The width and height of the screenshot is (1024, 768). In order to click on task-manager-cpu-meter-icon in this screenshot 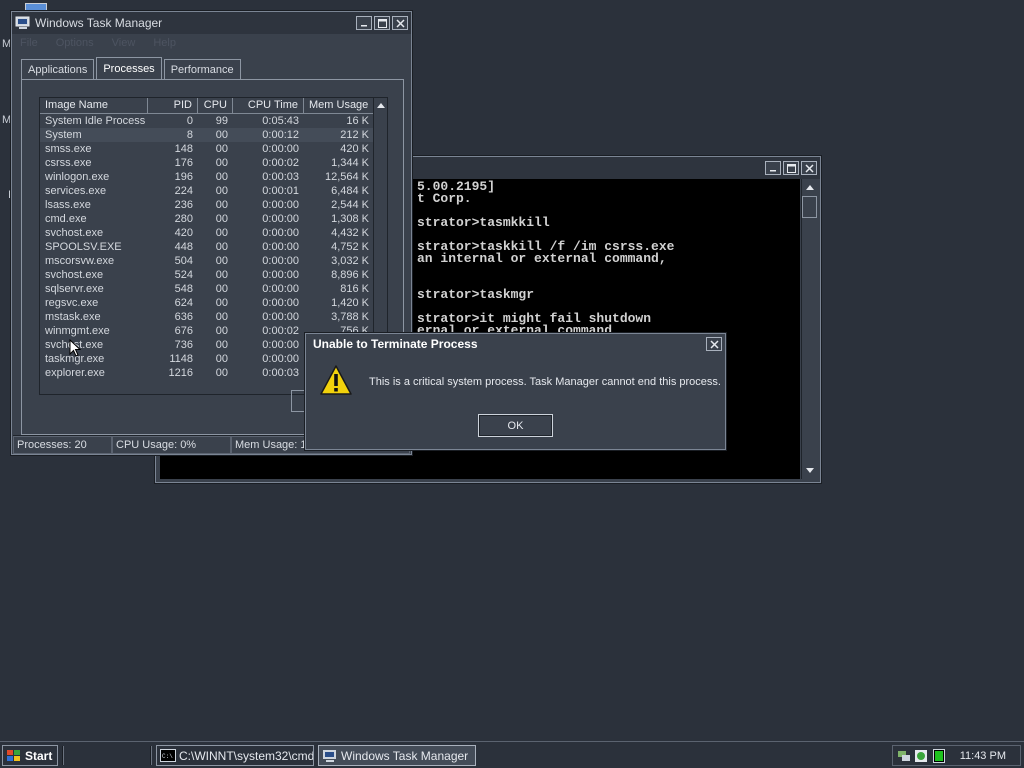, I will do `click(939, 756)`.